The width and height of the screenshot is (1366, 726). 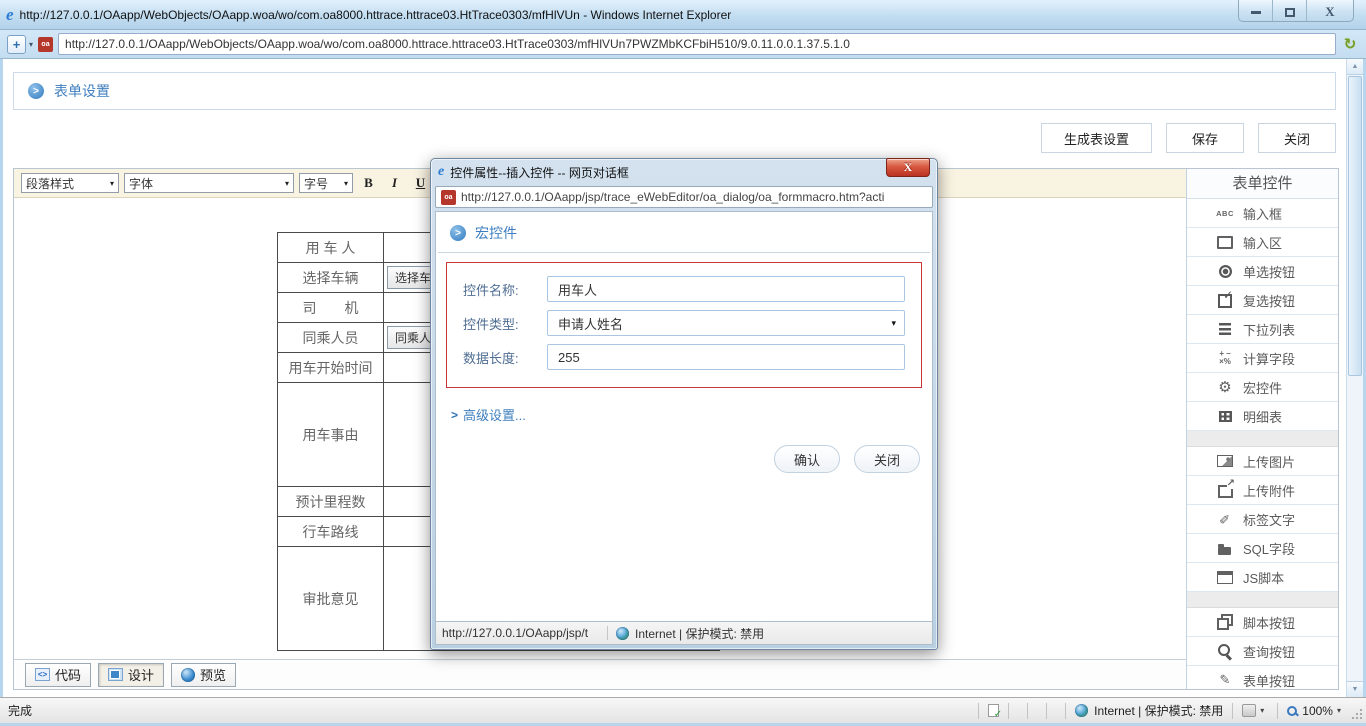 I want to click on tab-preview-label: 预览, so click(x=213, y=675).